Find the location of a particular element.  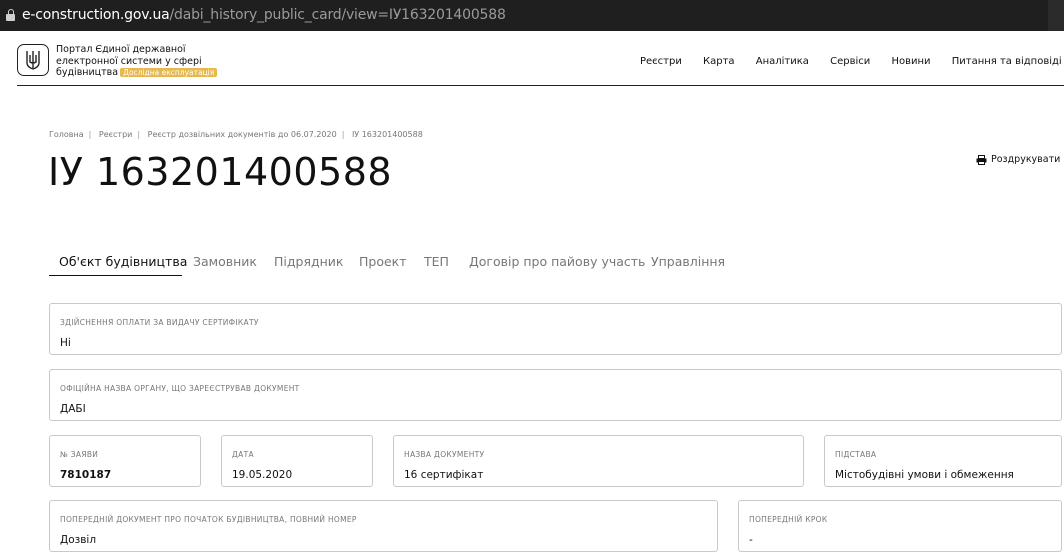

field-value: - is located at coordinates (751, 540).